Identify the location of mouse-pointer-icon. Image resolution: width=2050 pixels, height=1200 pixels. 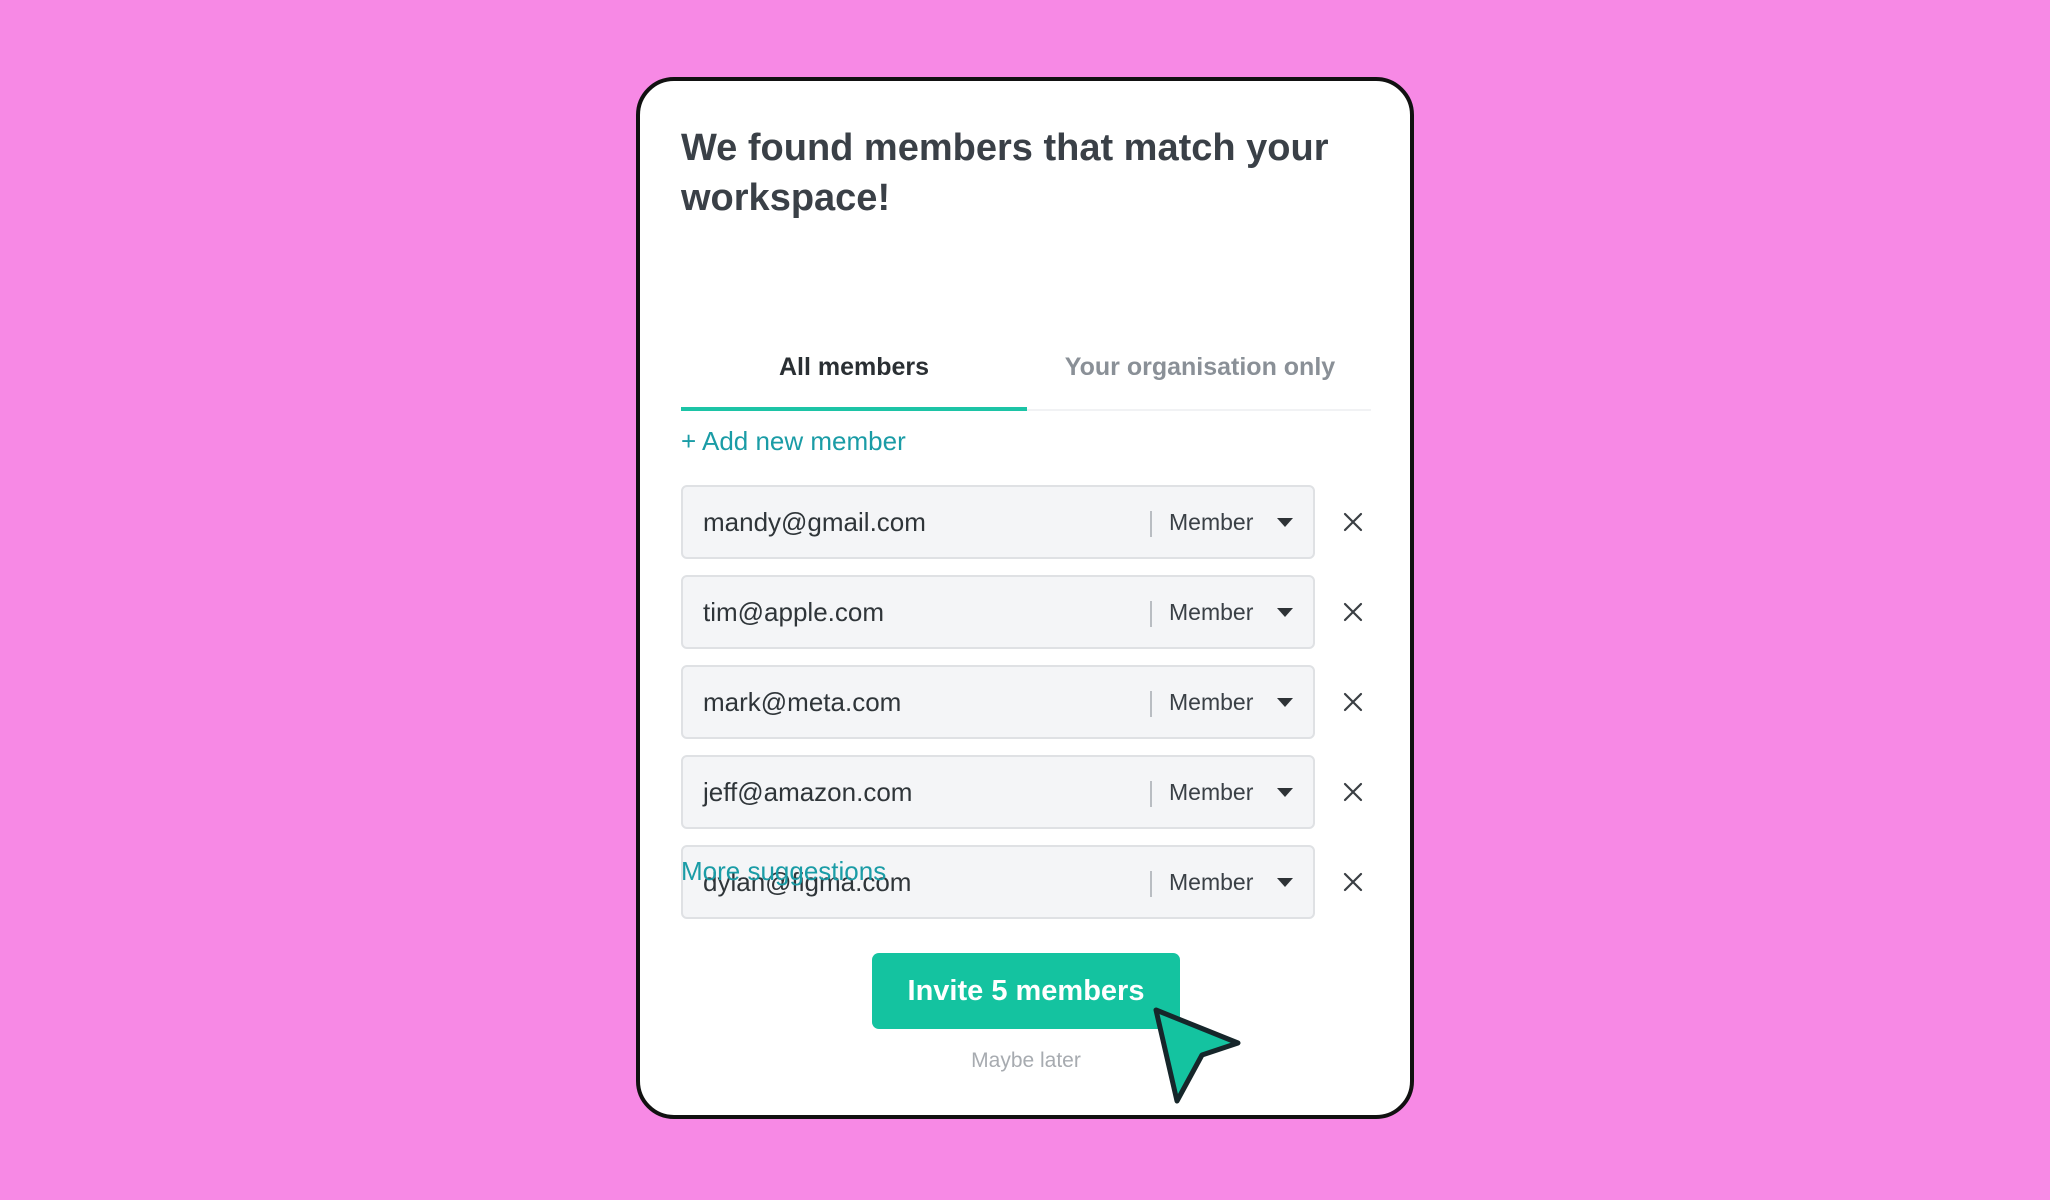
(1197, 1055).